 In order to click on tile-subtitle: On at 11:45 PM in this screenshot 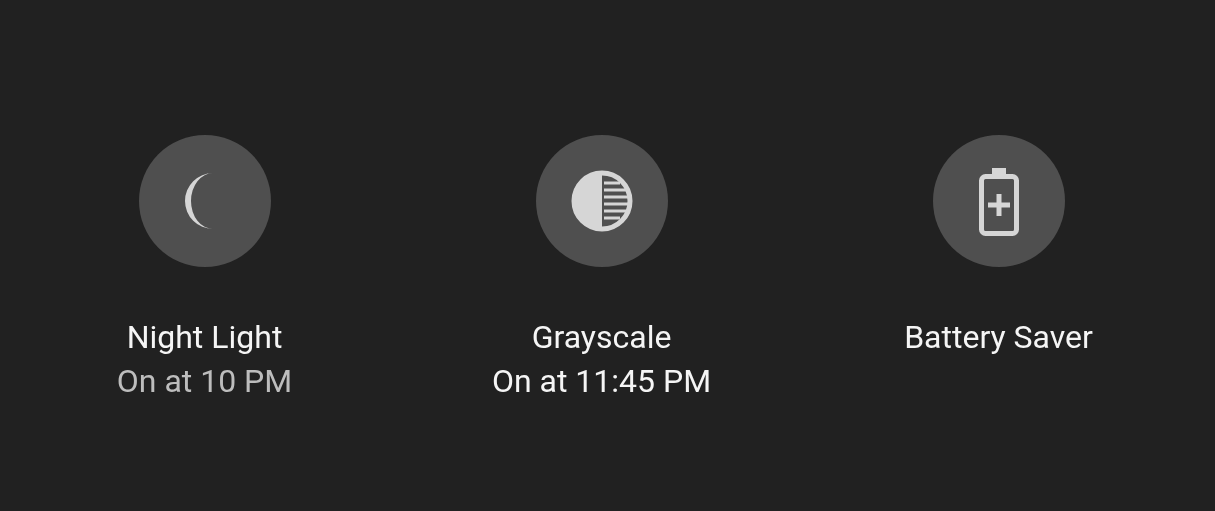, I will do `click(601, 381)`.